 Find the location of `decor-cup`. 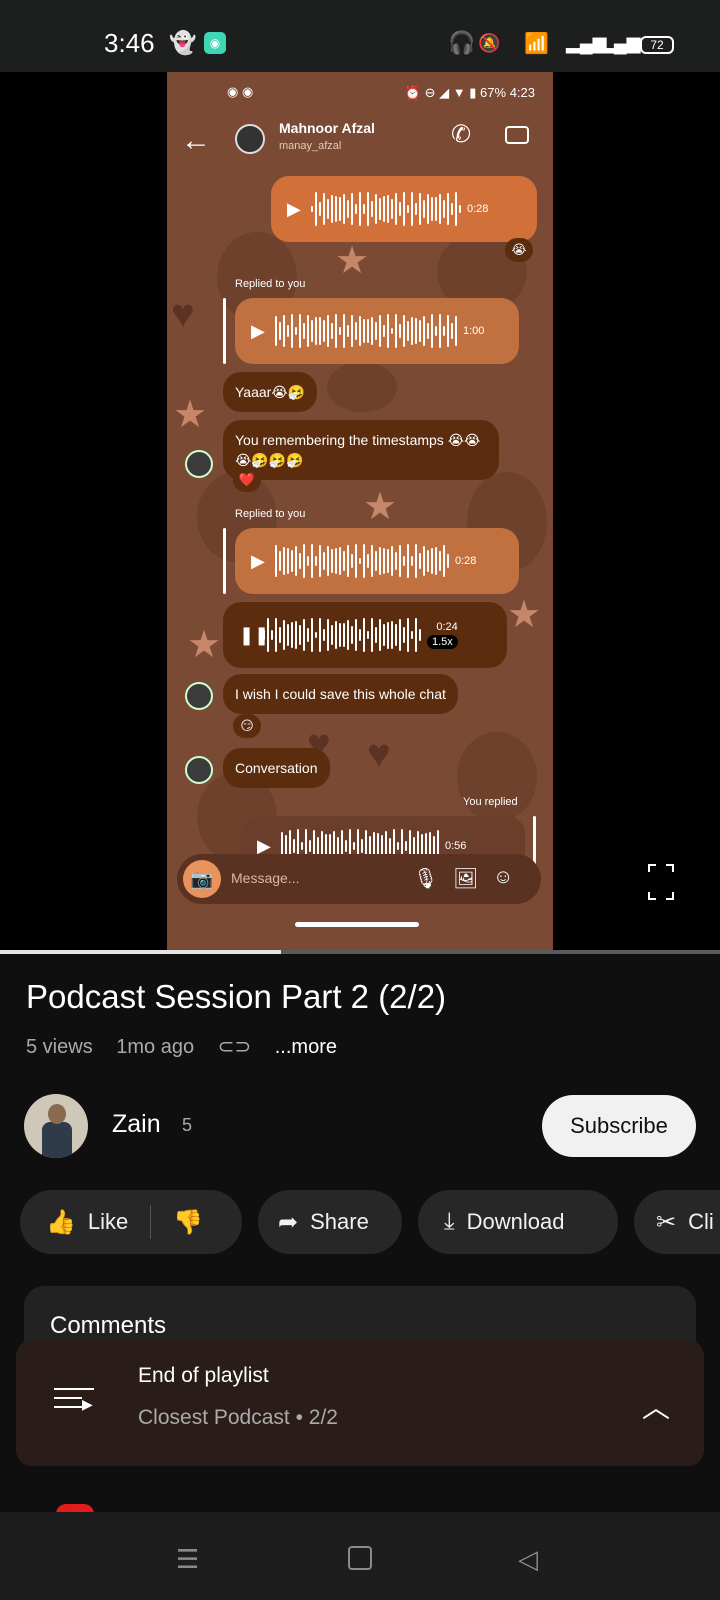

decor-cup is located at coordinates (362, 387).